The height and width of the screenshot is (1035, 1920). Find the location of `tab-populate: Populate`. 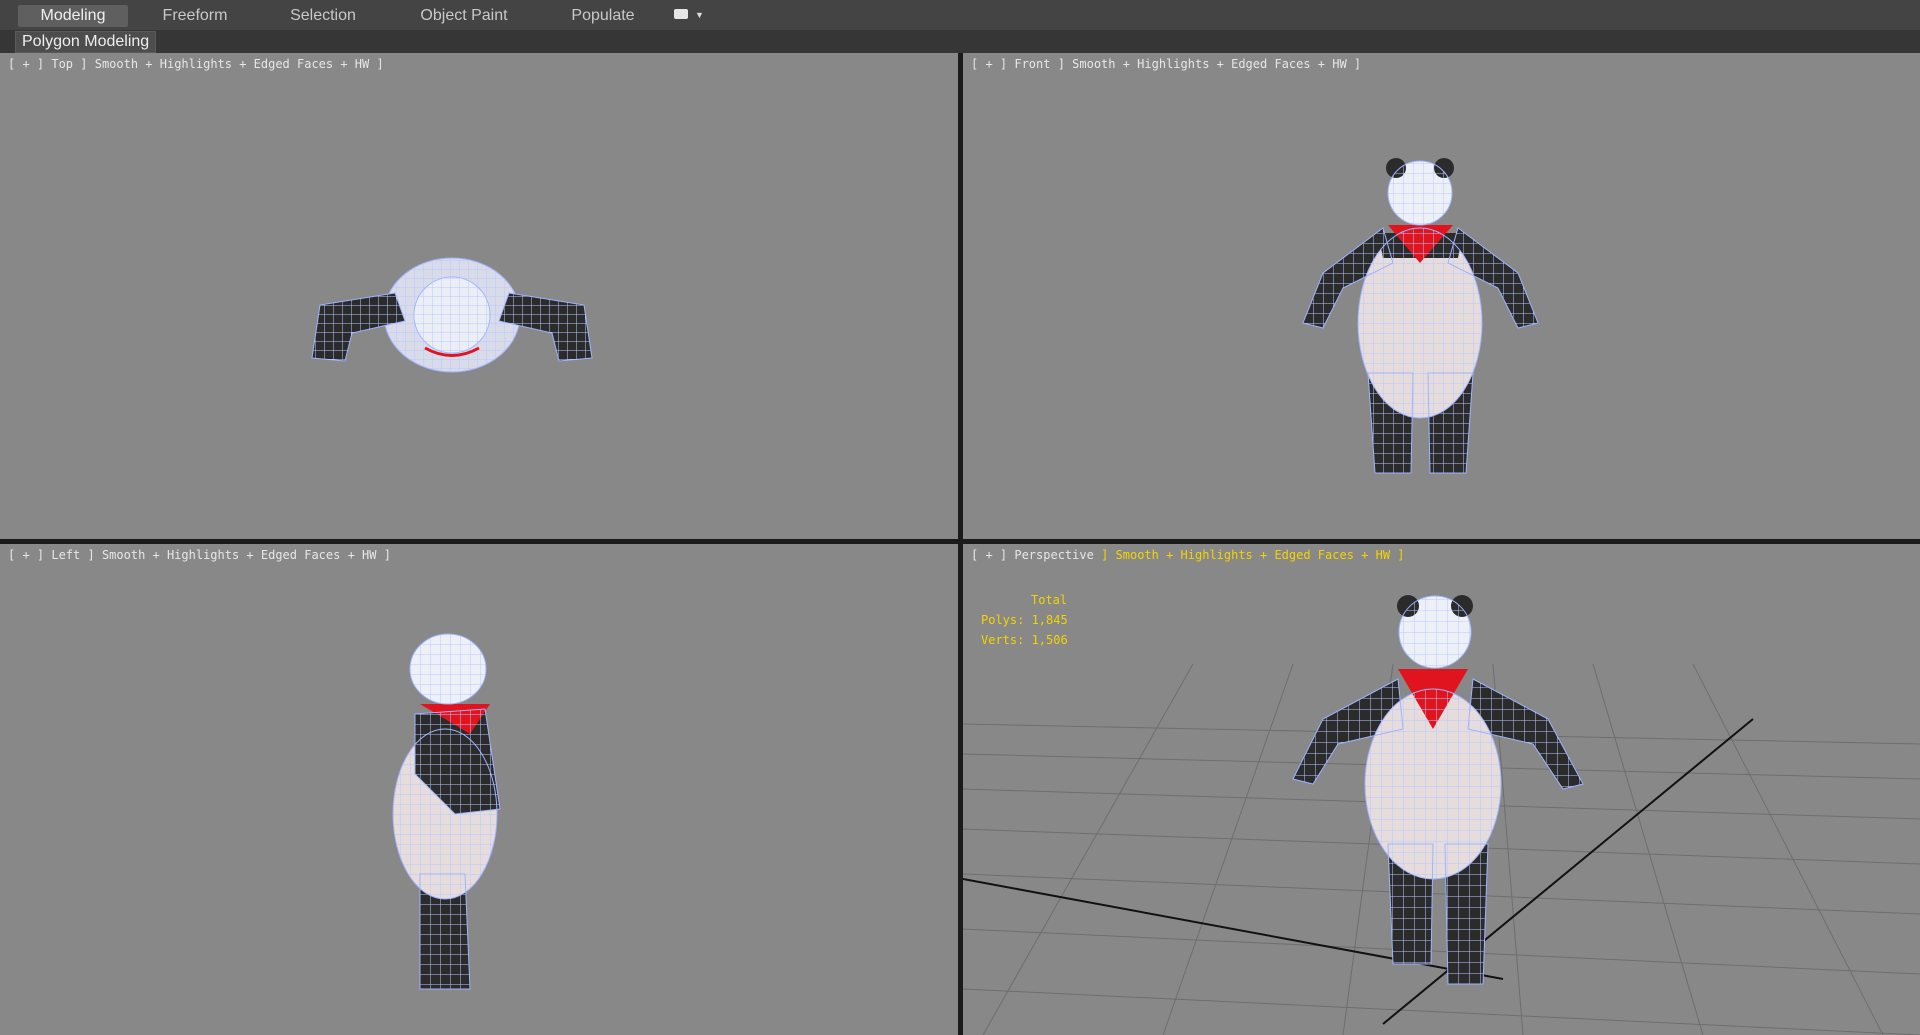

tab-populate: Populate is located at coordinates (603, 16).